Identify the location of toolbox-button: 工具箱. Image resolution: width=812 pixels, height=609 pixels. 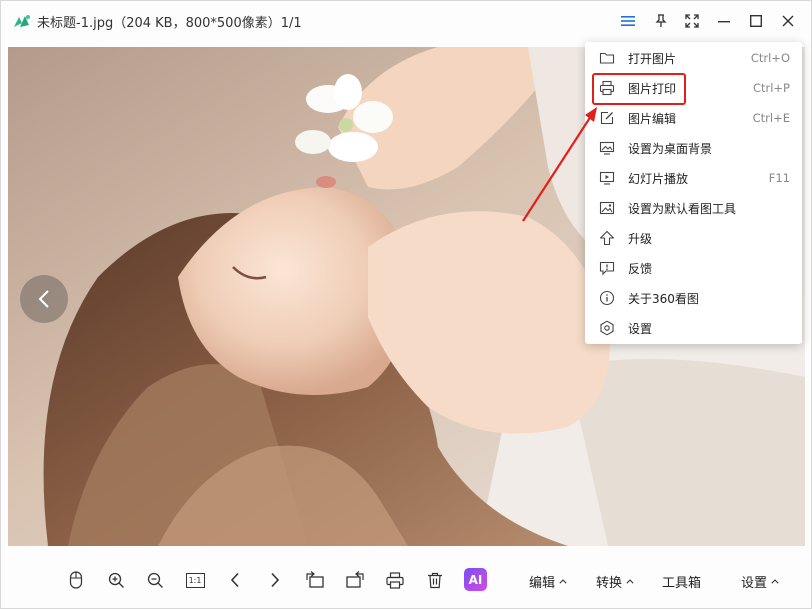
(681, 581).